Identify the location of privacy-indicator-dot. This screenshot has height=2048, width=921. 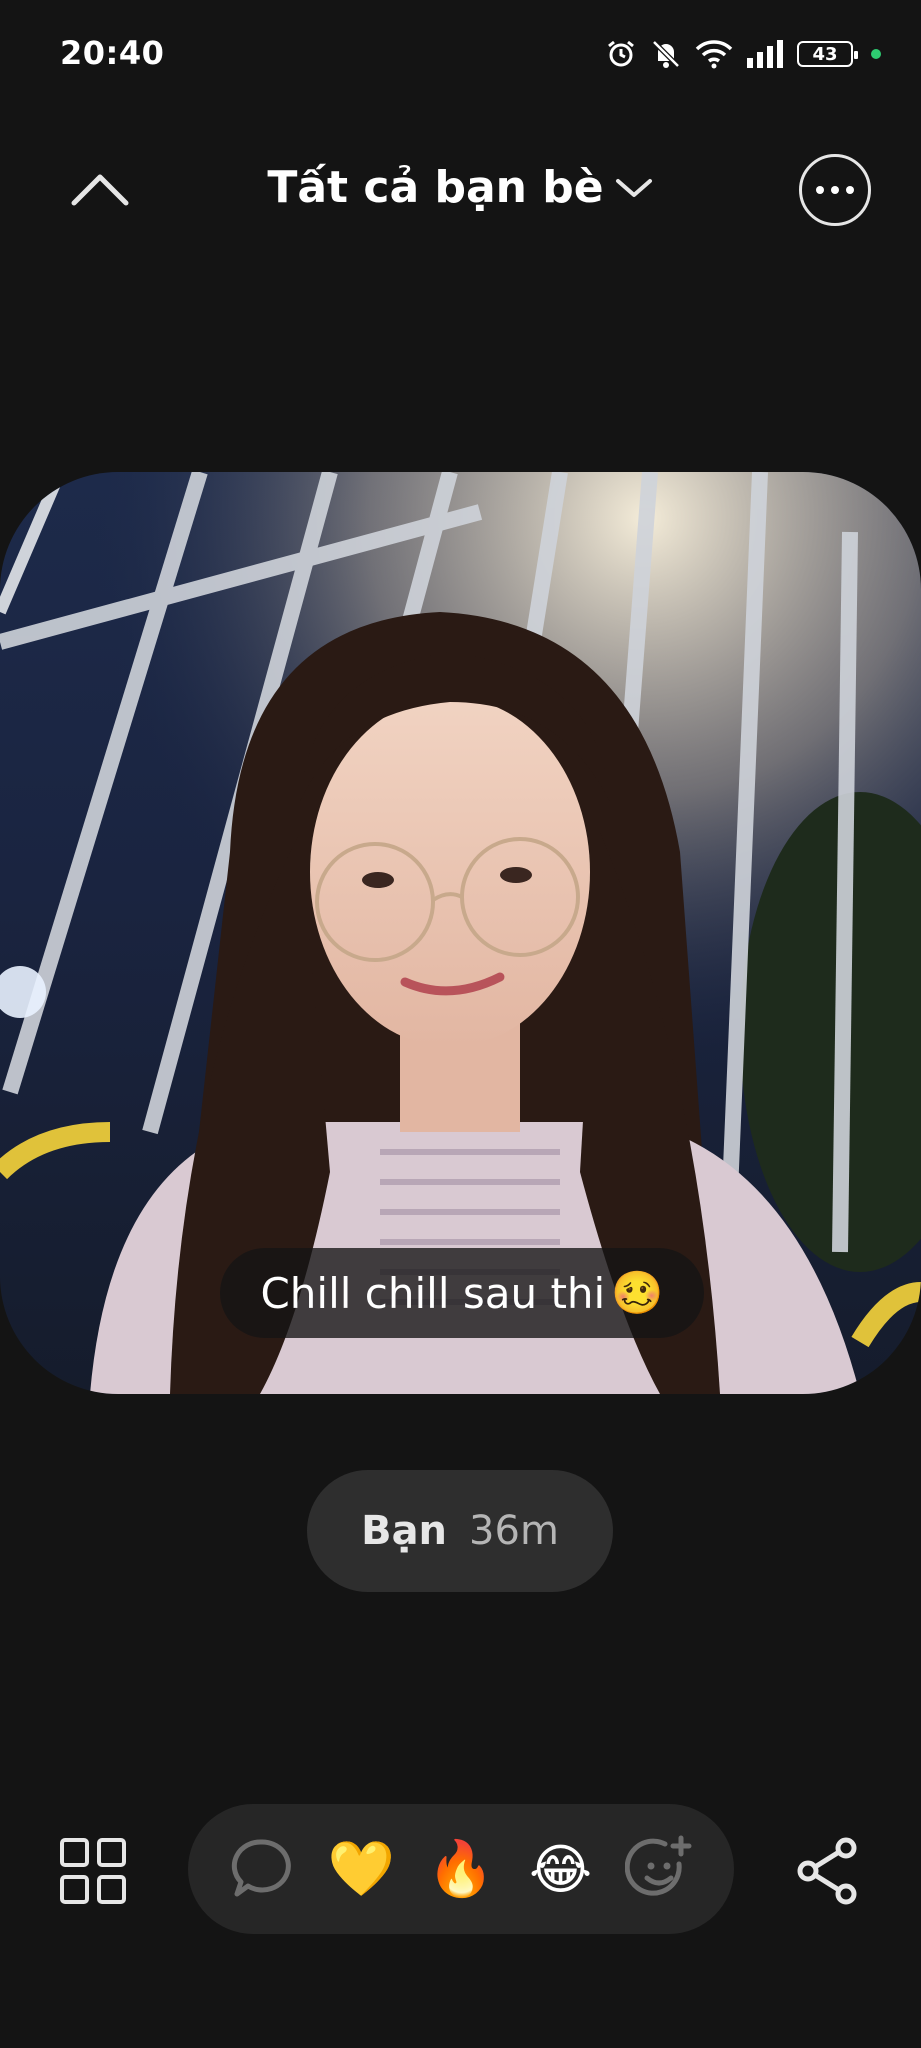
(876, 54).